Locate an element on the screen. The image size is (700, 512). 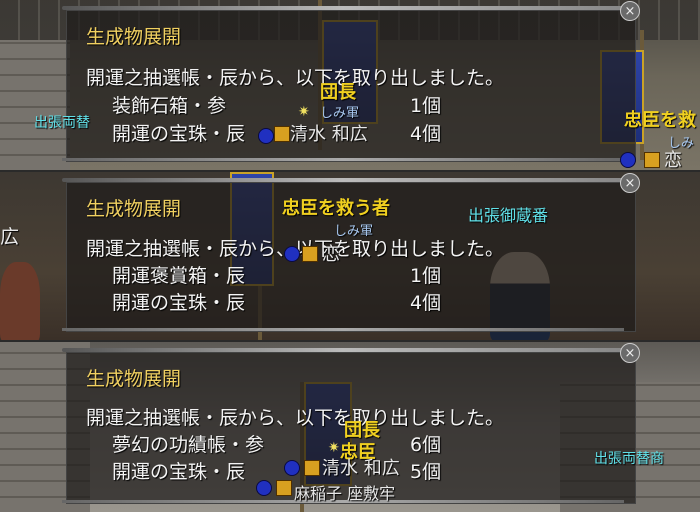
npc-name: 出張両替商 is located at coordinates (629, 458).